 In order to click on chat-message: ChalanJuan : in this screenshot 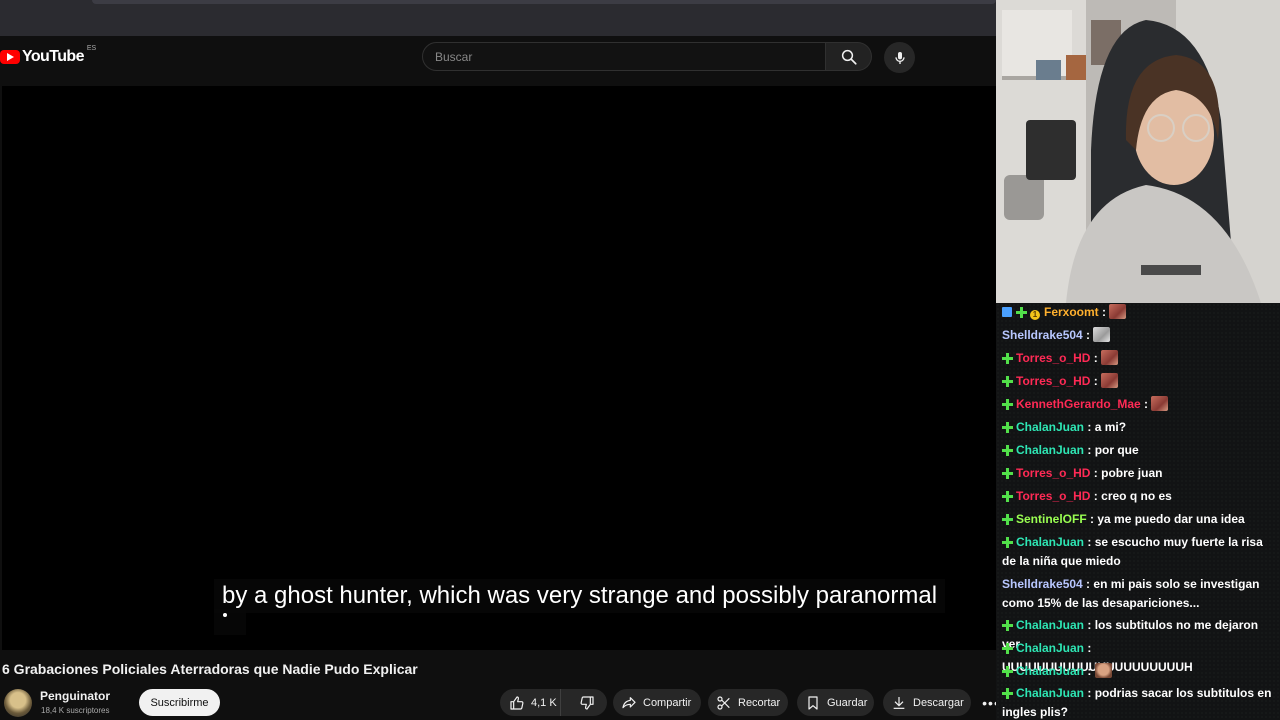, I will do `click(1140, 671)`.